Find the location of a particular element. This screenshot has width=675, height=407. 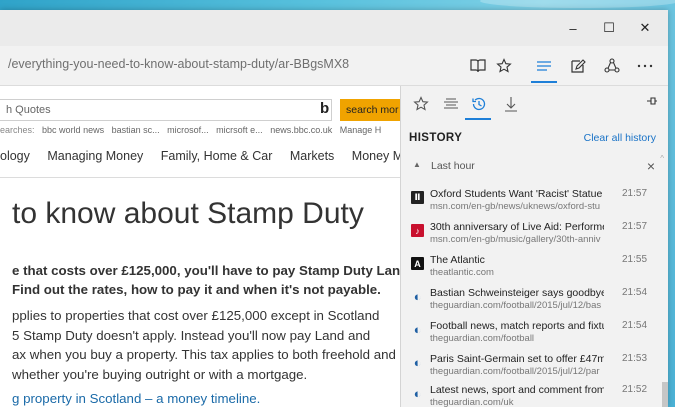

history-item-time: 21:55 is located at coordinates (635, 259).